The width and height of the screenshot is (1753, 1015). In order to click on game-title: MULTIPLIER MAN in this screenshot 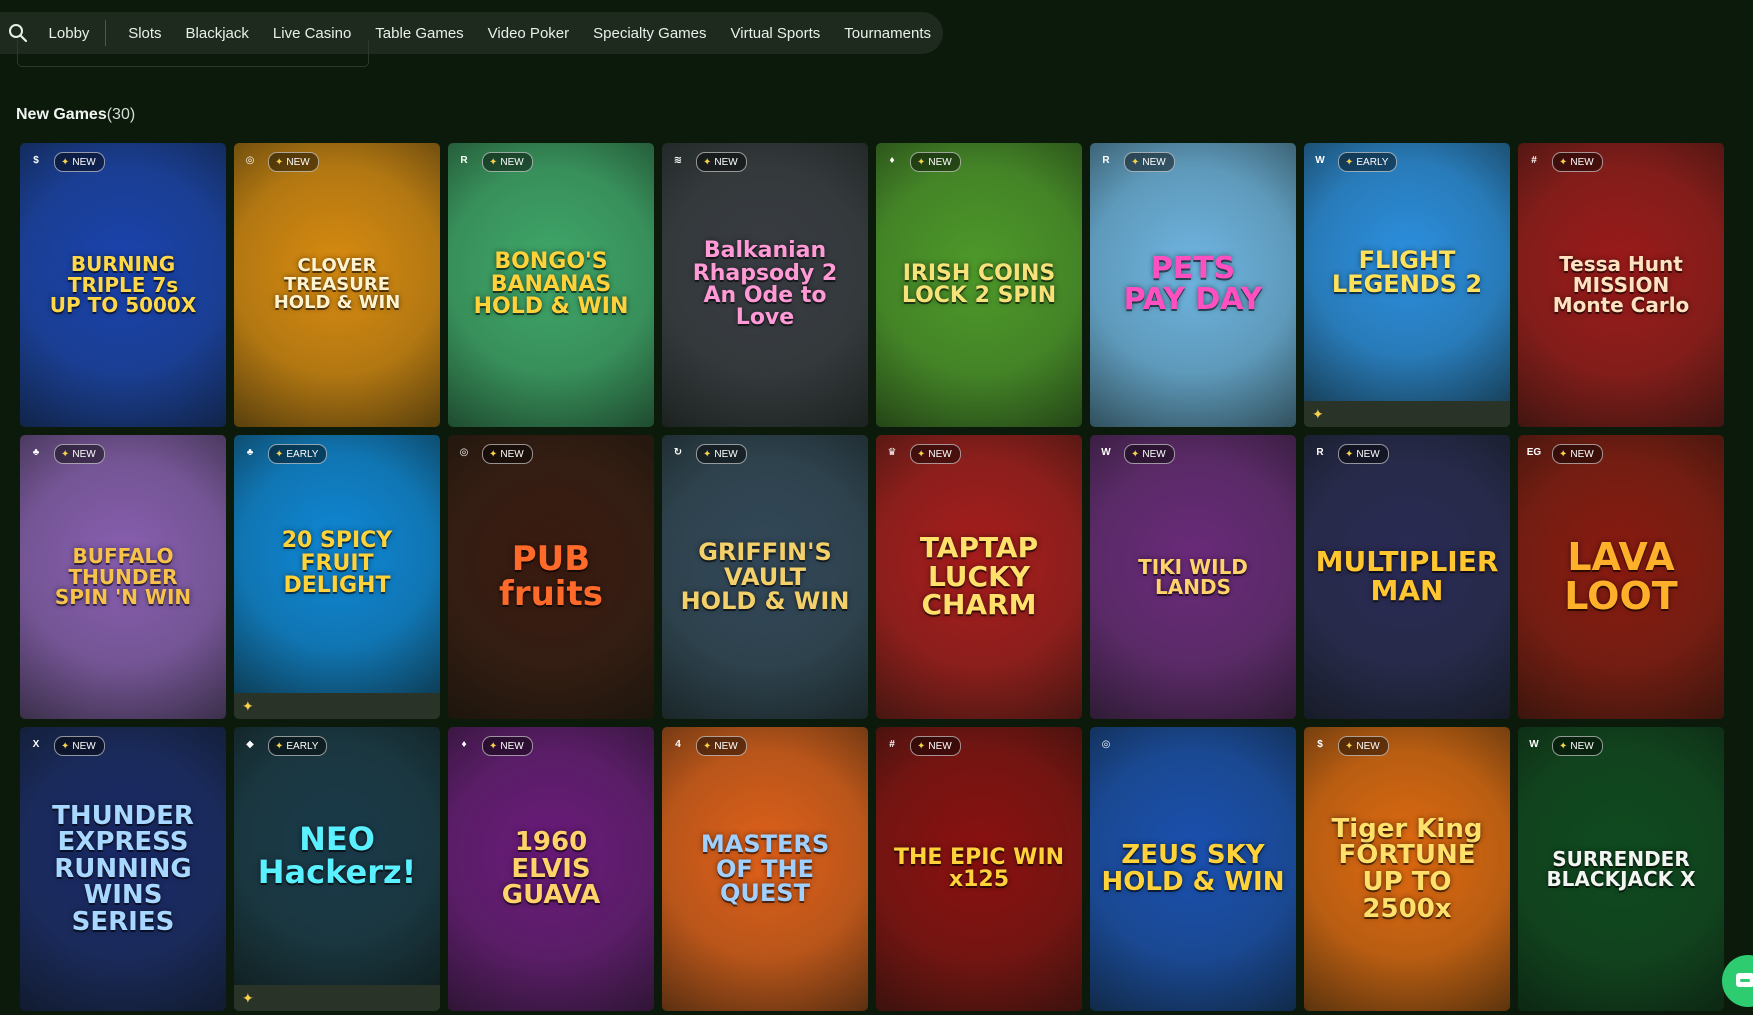, I will do `click(1407, 576)`.